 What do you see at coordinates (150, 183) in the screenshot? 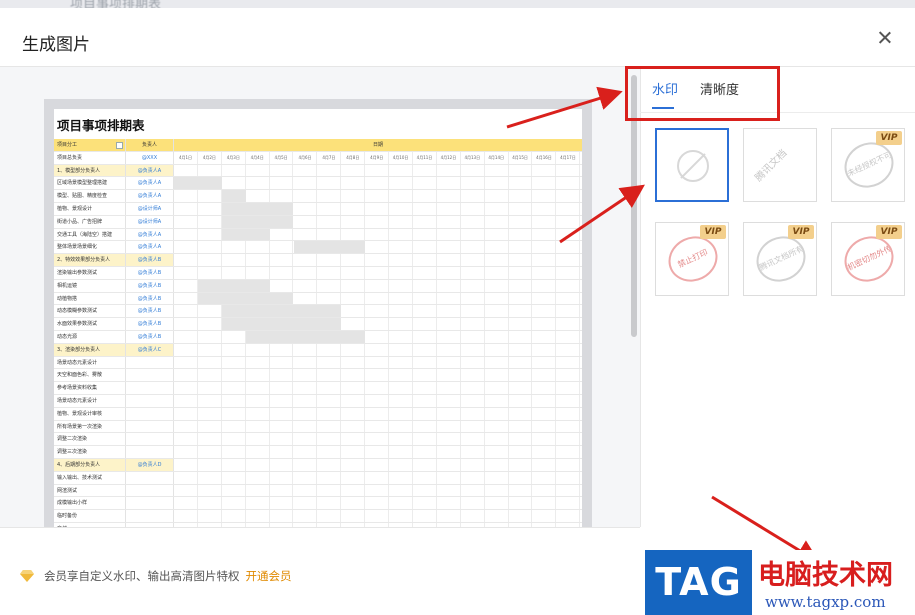
I see `task-owner-cell: @负责人A` at bounding box center [150, 183].